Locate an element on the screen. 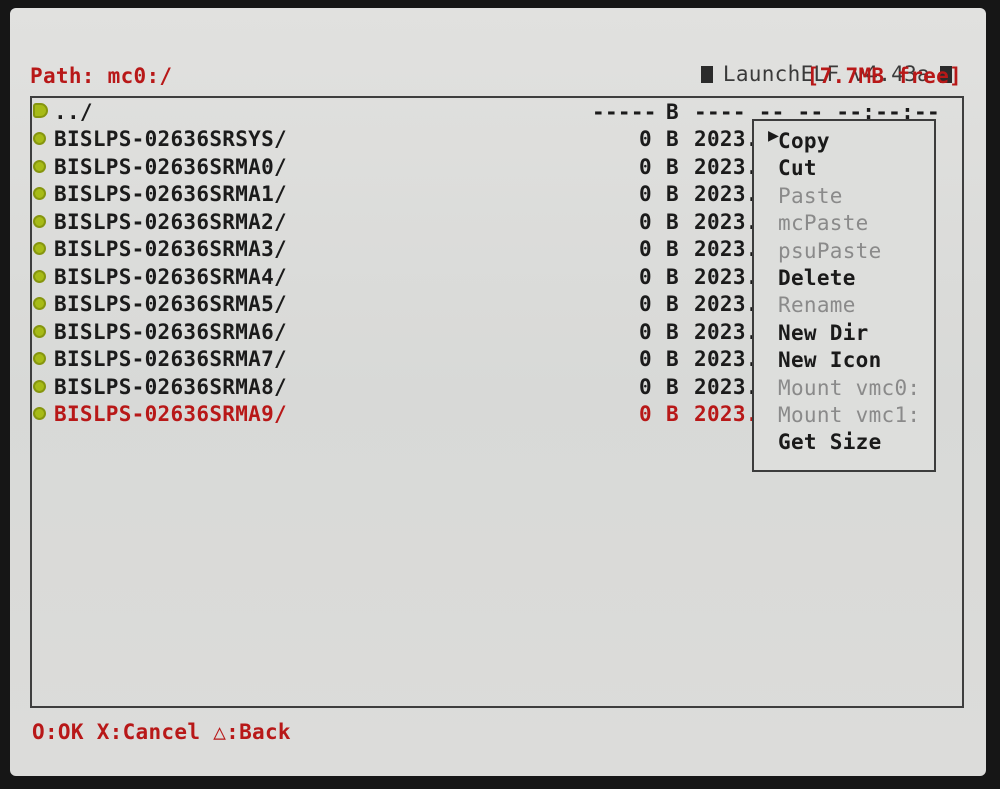 The image size is (1000, 789). title-block-left is located at coordinates (706, 74).